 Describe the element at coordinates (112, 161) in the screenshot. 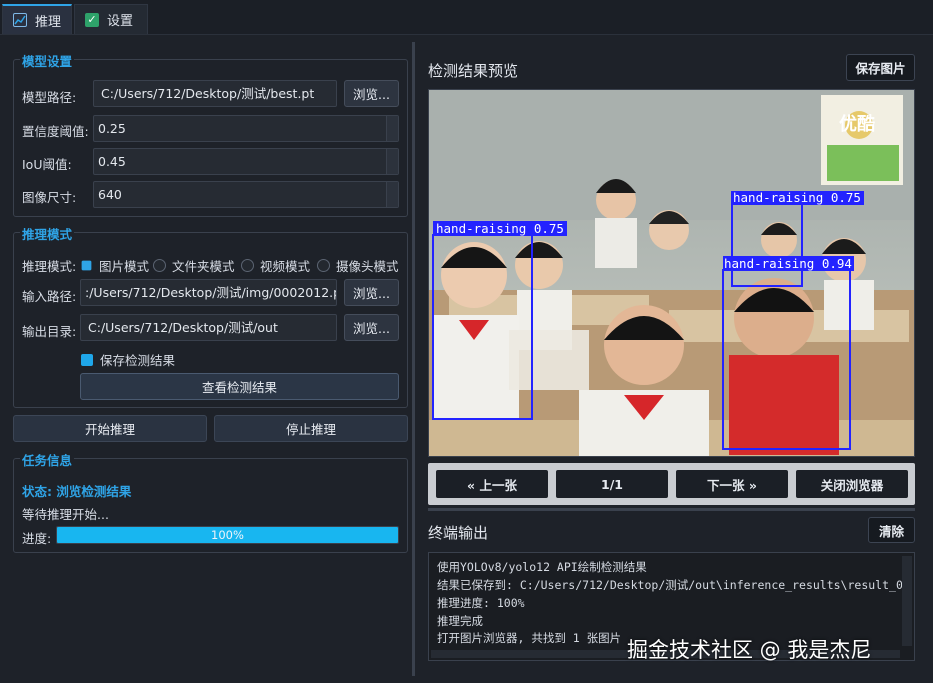

I see `iou-value: 0.45` at that location.